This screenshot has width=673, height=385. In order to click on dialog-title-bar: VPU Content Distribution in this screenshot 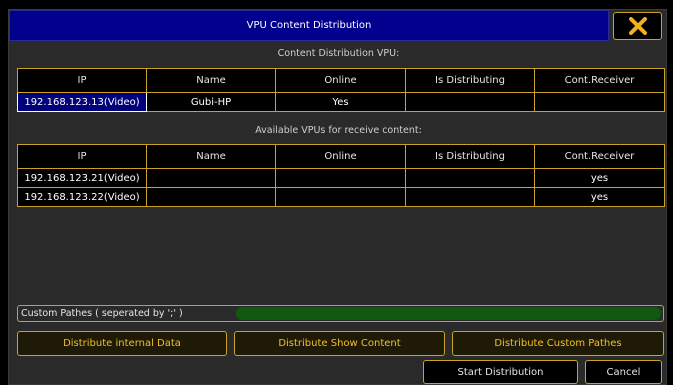, I will do `click(309, 25)`.